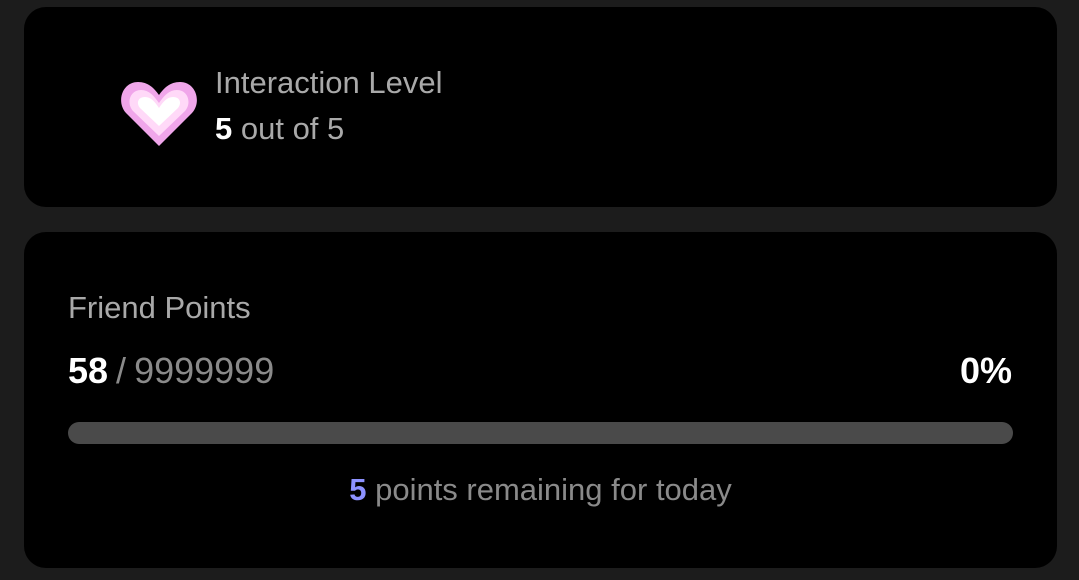 This screenshot has height=580, width=1079. I want to click on interaction-level-value: 5 out of 5, so click(279, 129).